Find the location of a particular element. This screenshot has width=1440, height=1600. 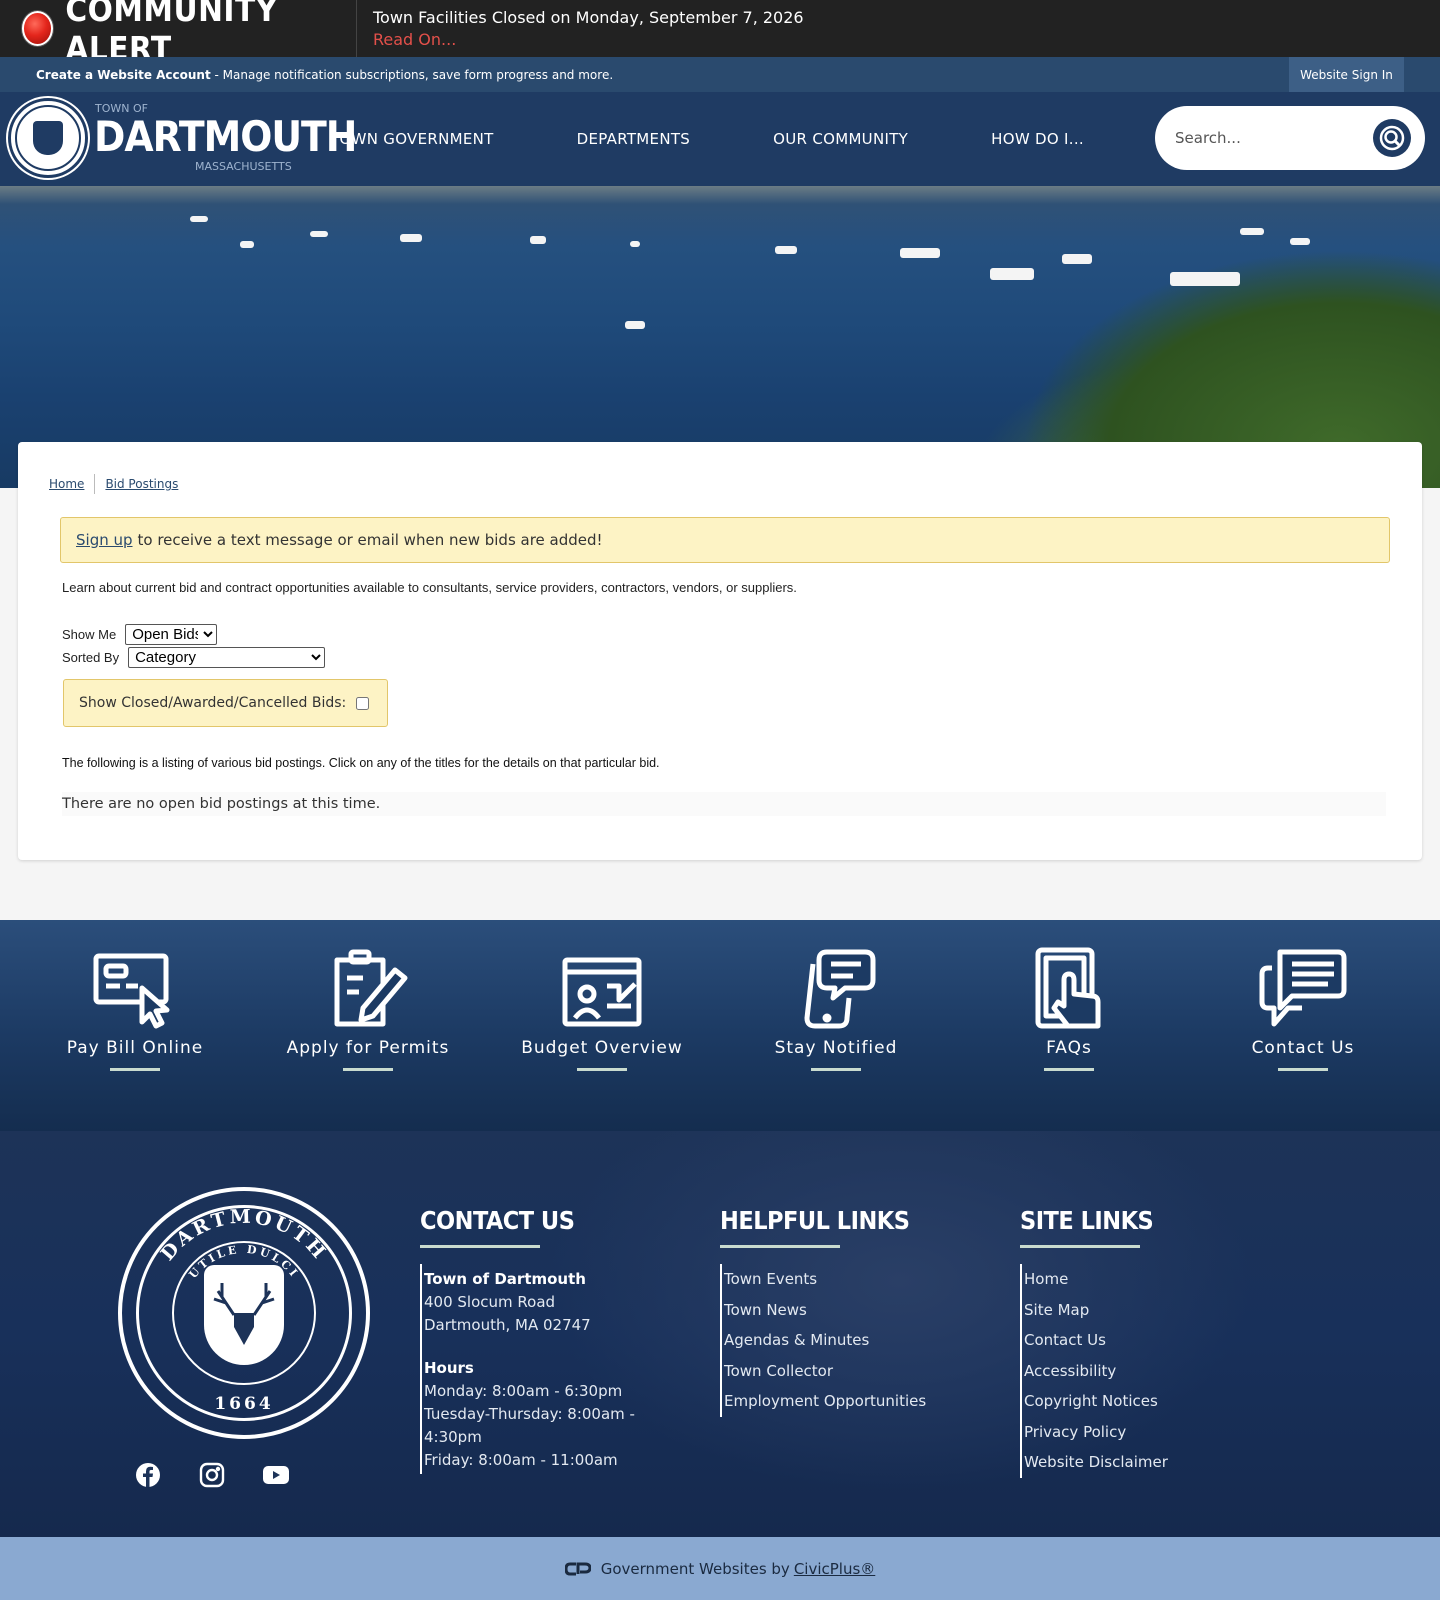

show-closed-box: Show Closed/Awarded/Cancelled Bids: is located at coordinates (225, 703).